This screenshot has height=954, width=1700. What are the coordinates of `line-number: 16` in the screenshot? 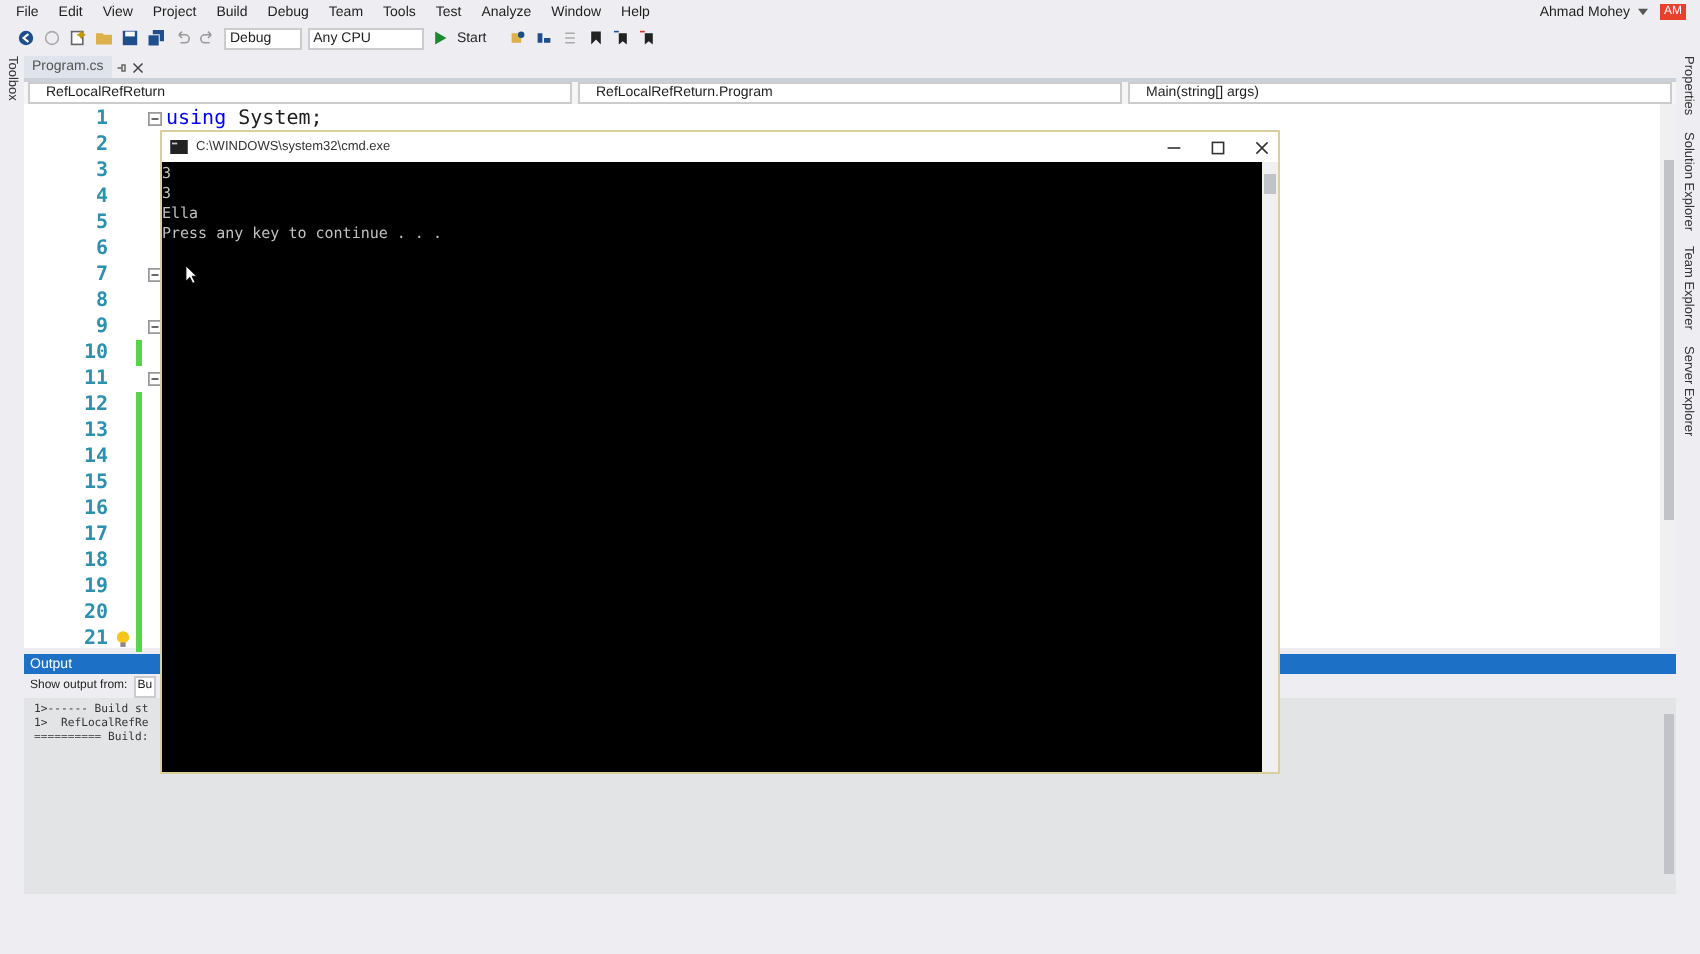 It's located at (94, 509).